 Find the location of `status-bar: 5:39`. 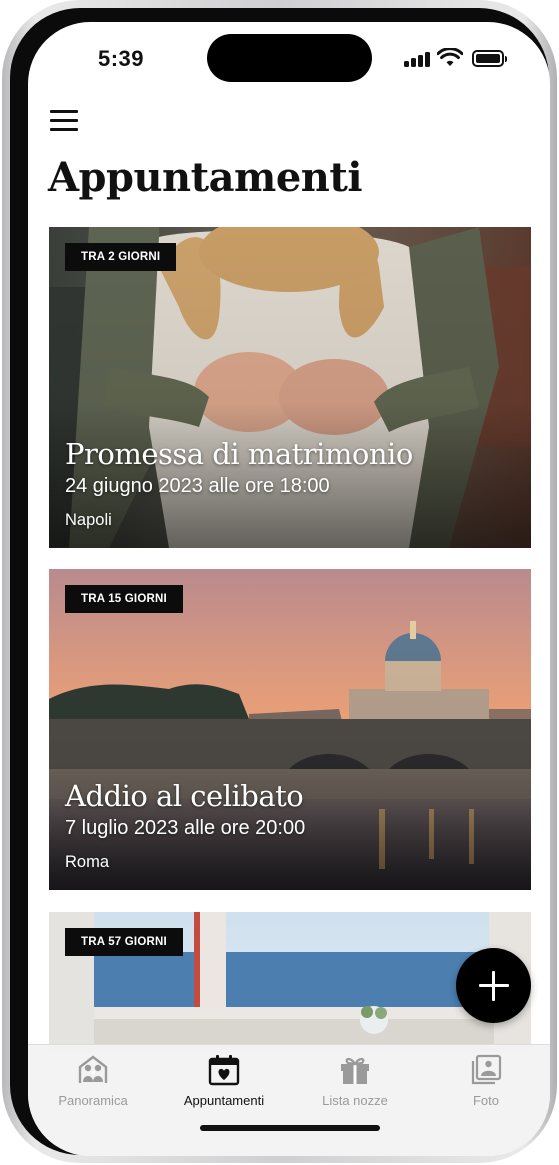

status-bar: 5:39 is located at coordinates (289, 57).